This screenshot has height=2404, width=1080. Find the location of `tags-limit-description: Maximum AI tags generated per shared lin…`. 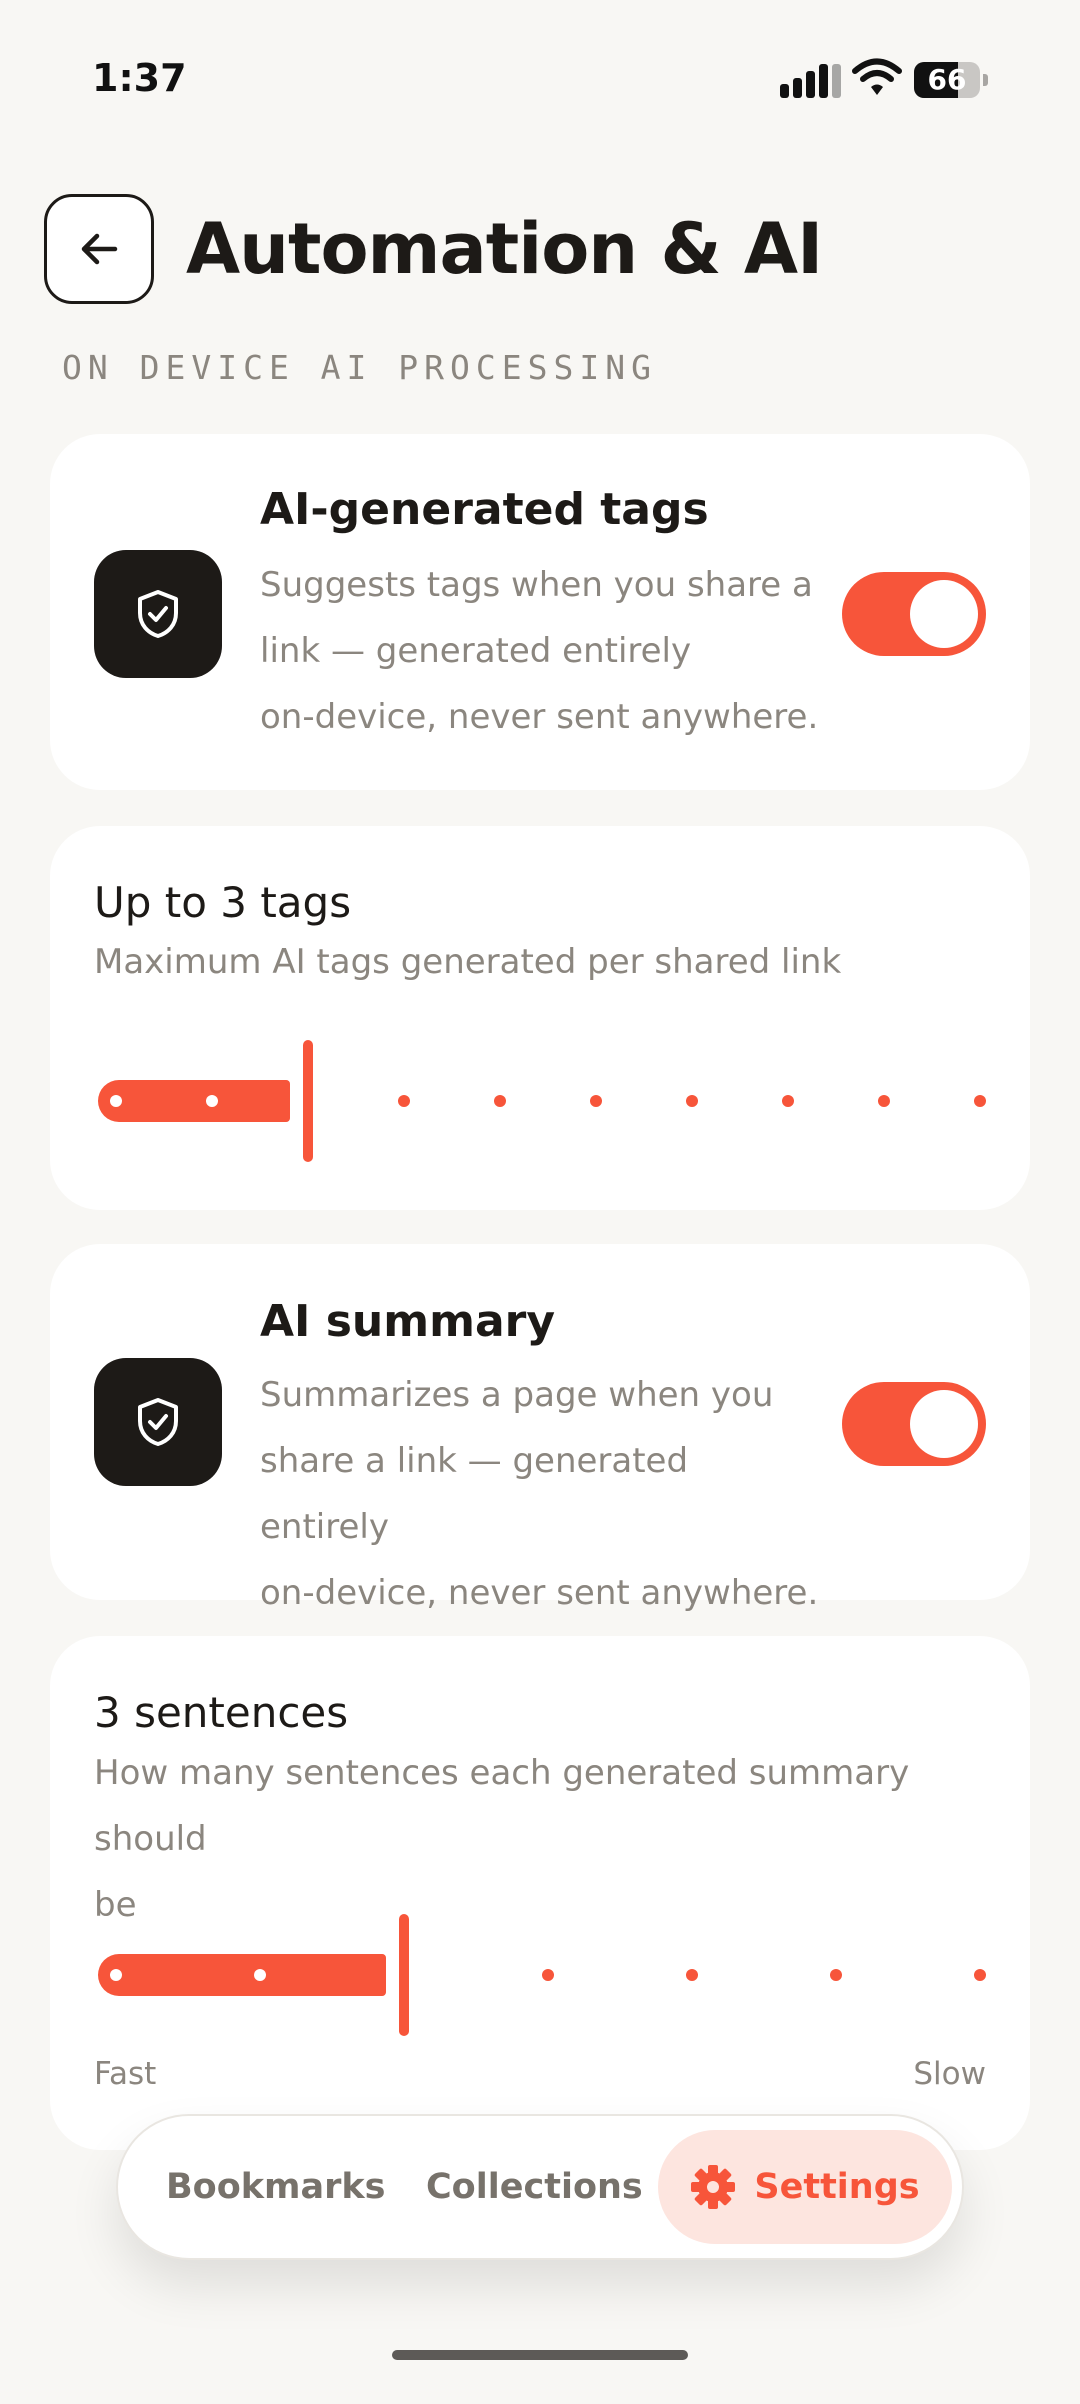

tags-limit-description: Maximum AI tags generated per shared lin… is located at coordinates (468, 962).